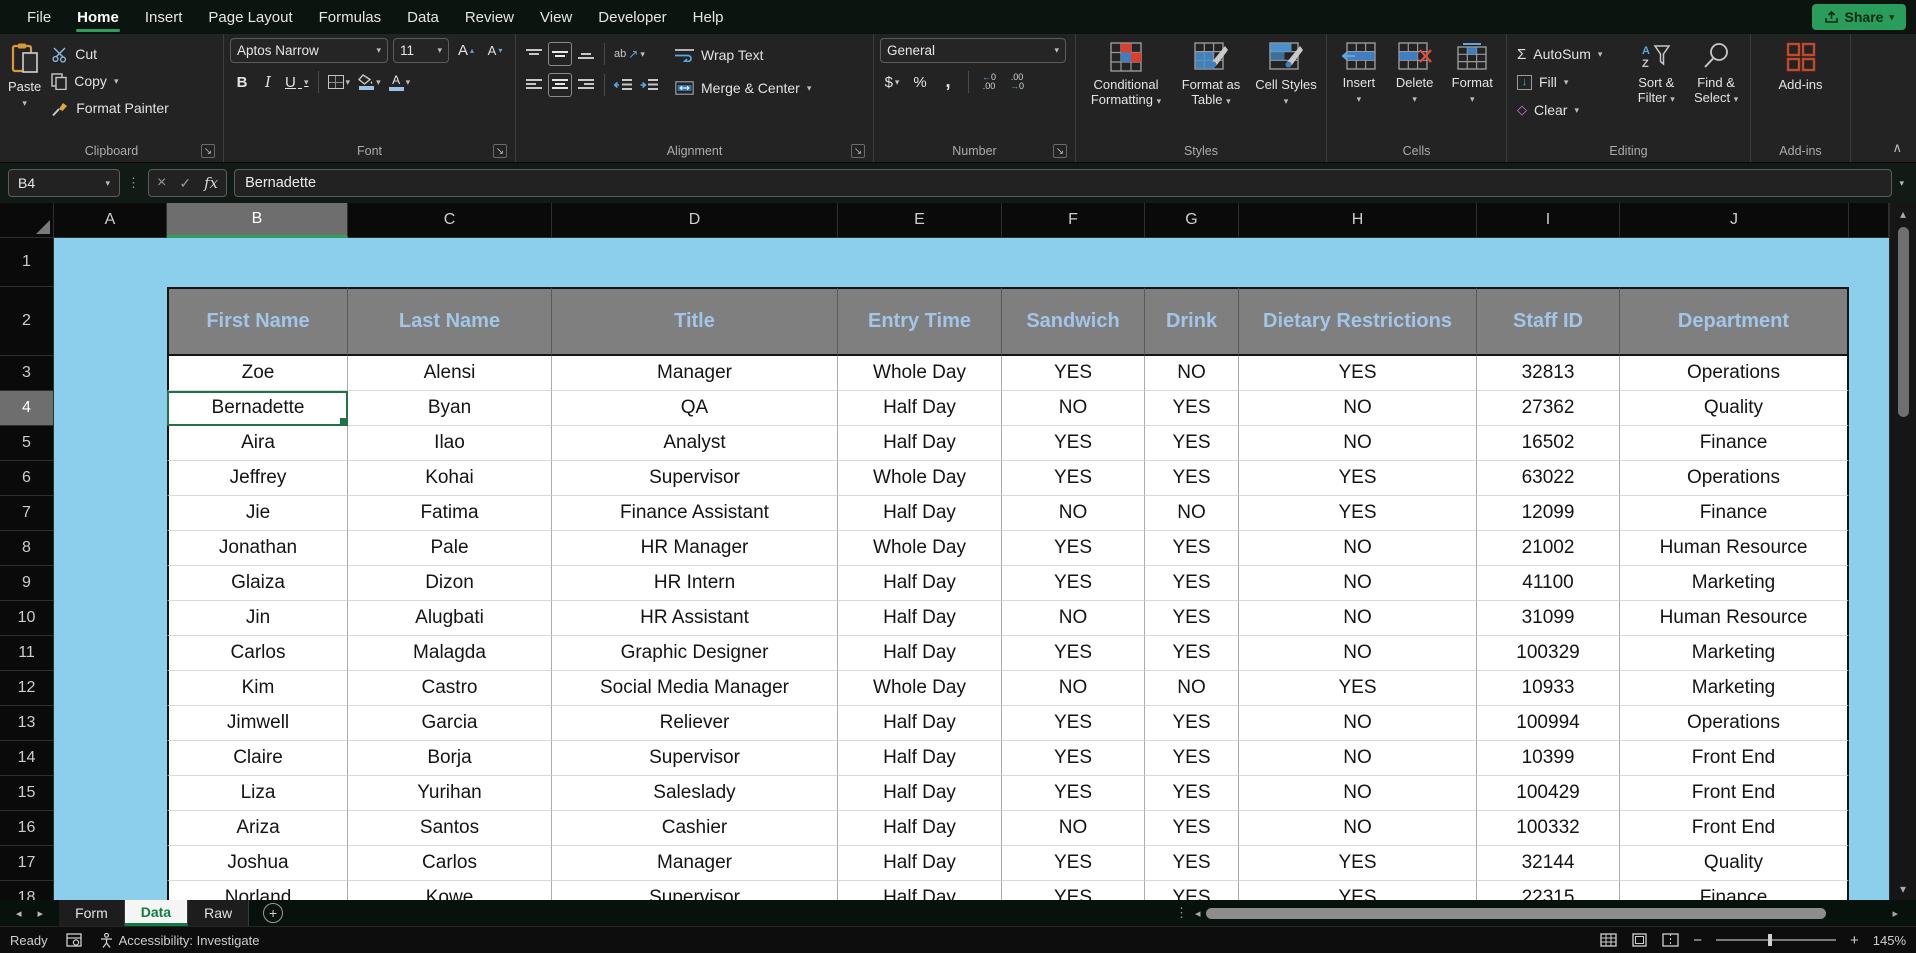 The height and width of the screenshot is (953, 1916). Describe the element at coordinates (1734, 863) in the screenshot. I see `cell-J17: Quality` at that location.